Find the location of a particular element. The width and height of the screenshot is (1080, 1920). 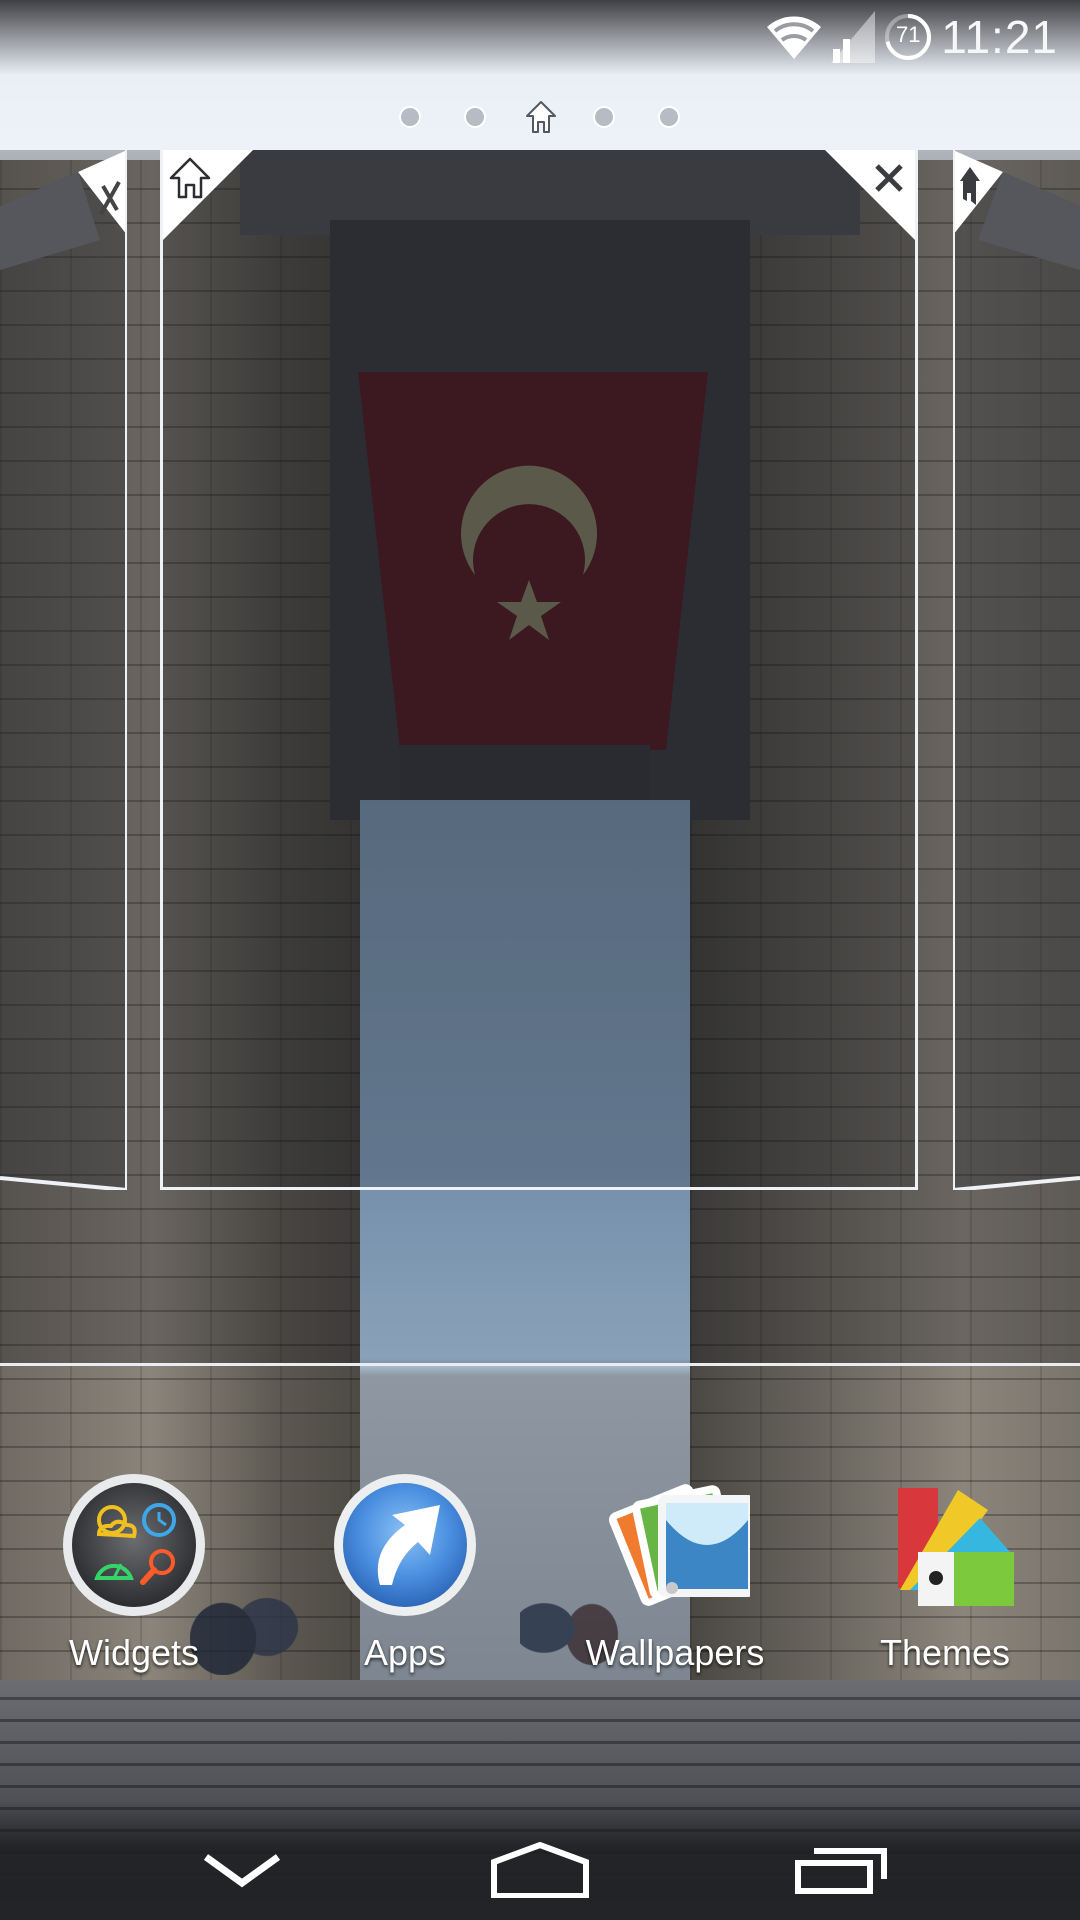

dock-item-widgets: Widgets is located at coordinates (134, 1575).